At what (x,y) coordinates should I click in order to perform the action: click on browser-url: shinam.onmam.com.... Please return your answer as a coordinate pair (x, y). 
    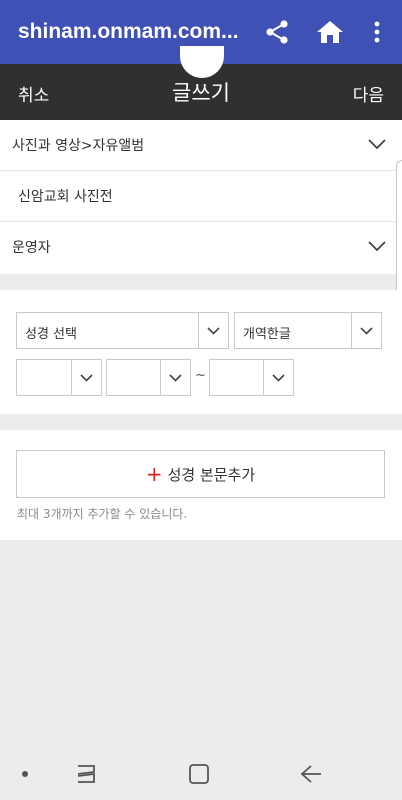
    Looking at the image, I should click on (131, 32).